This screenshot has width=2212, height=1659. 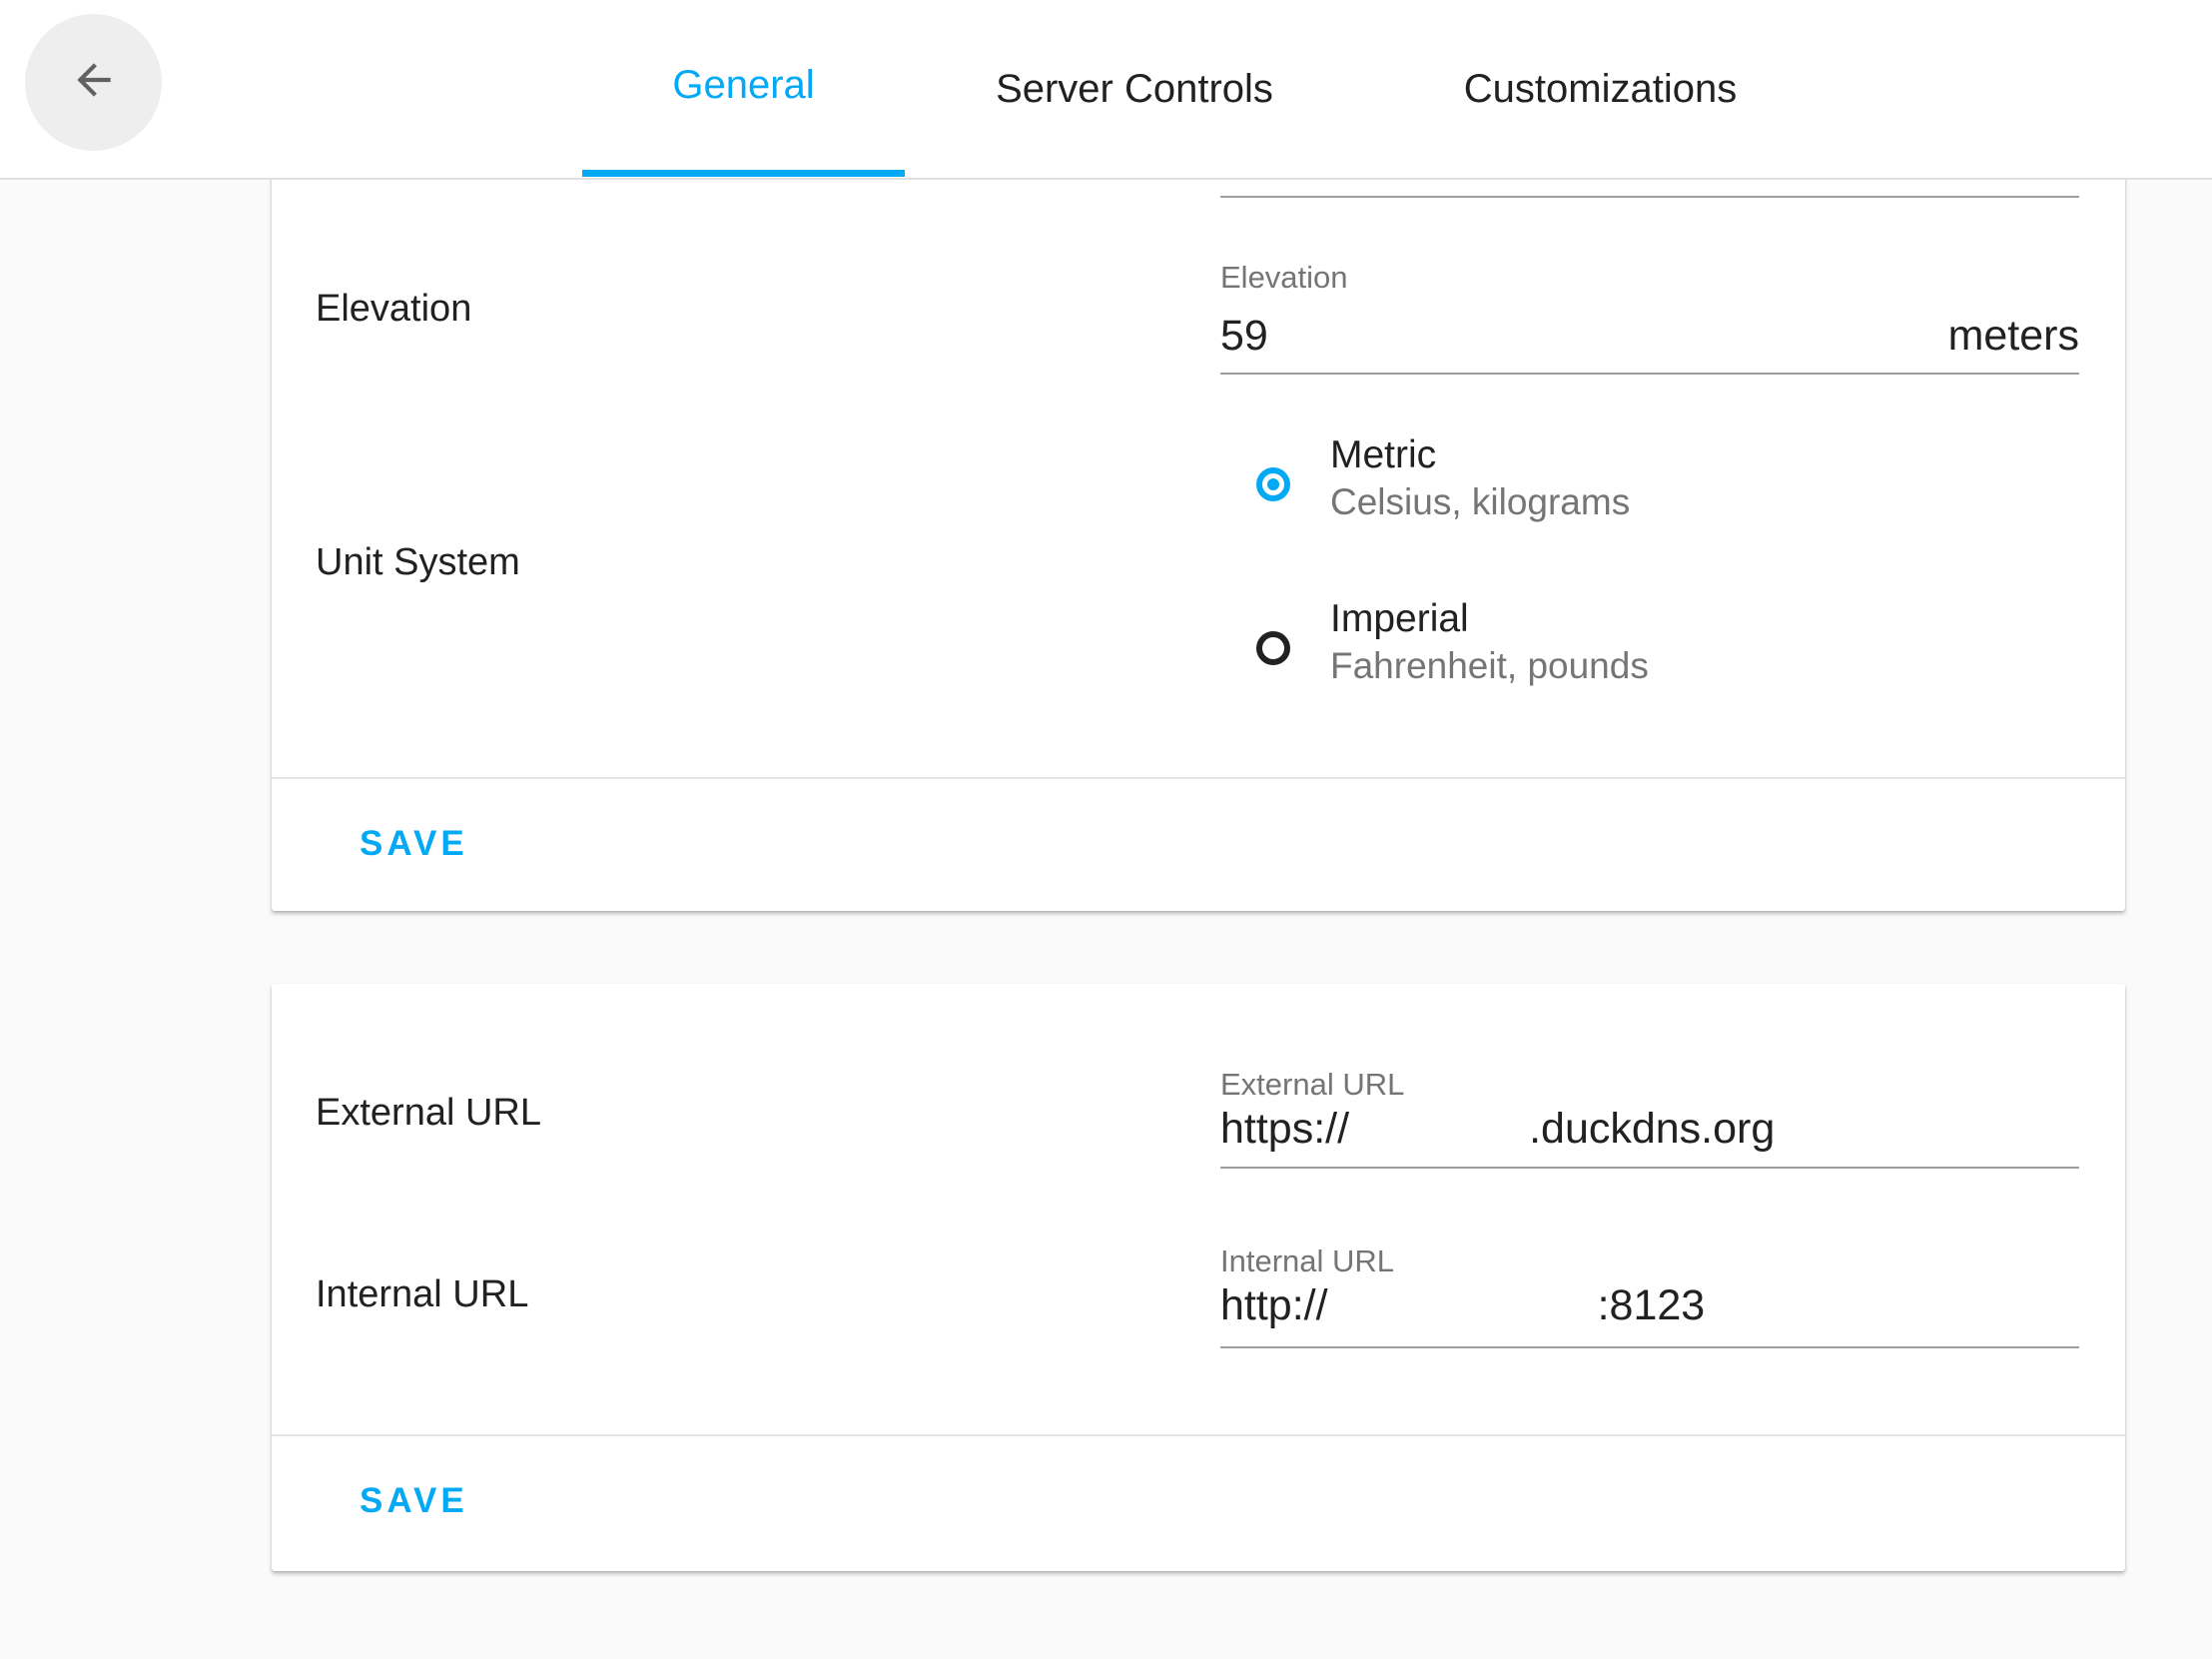 I want to click on arrow-left-icon, so click(x=94, y=82).